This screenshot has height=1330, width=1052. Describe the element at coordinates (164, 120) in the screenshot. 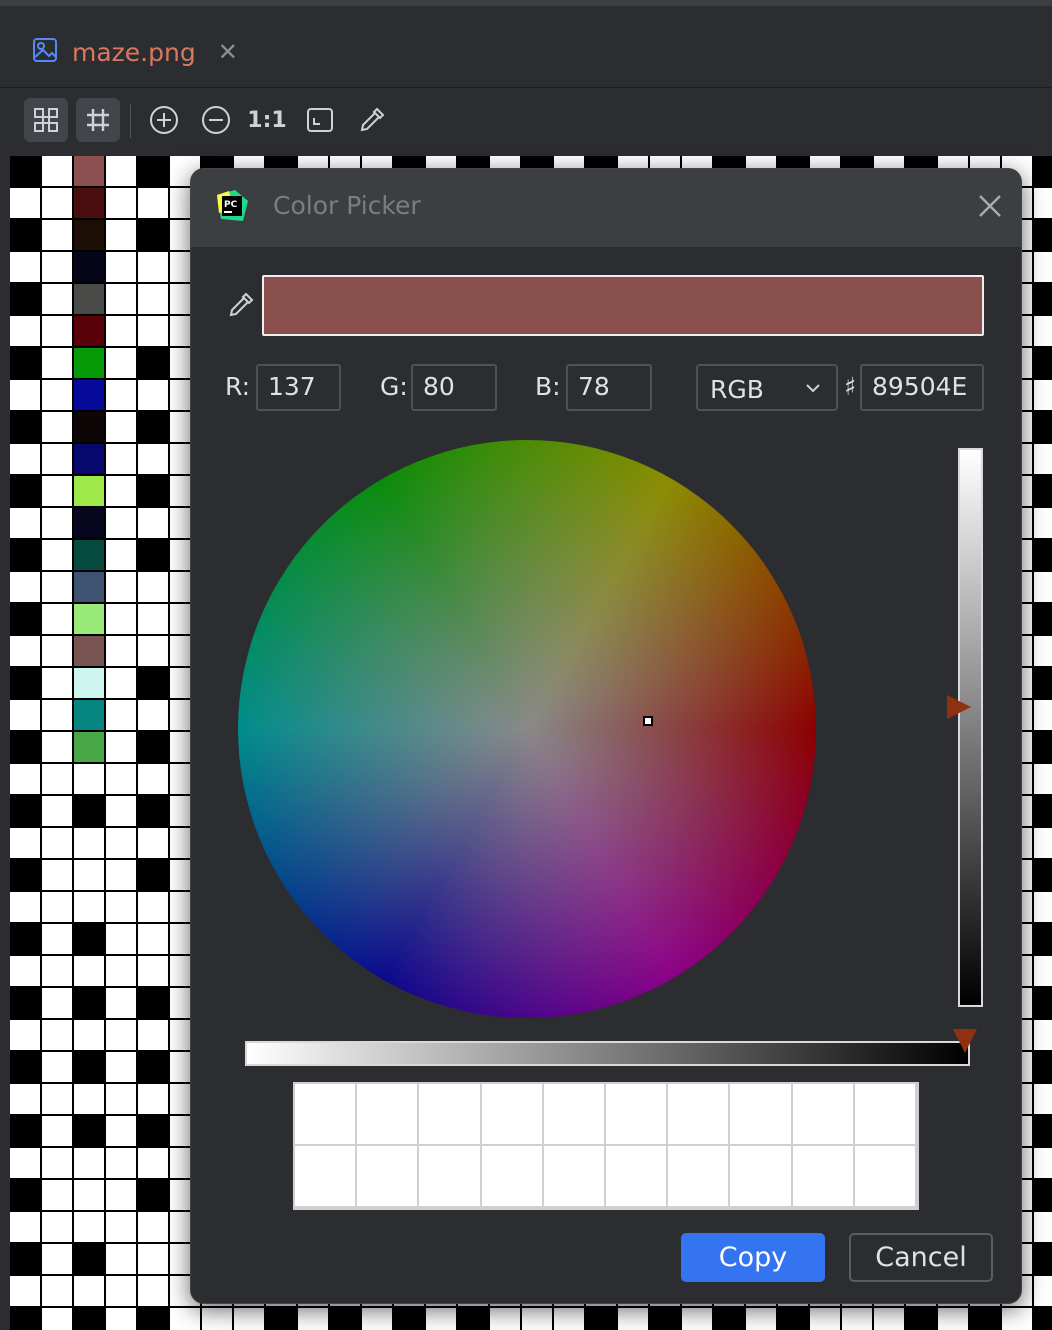

I see `zoom-in-icon` at that location.